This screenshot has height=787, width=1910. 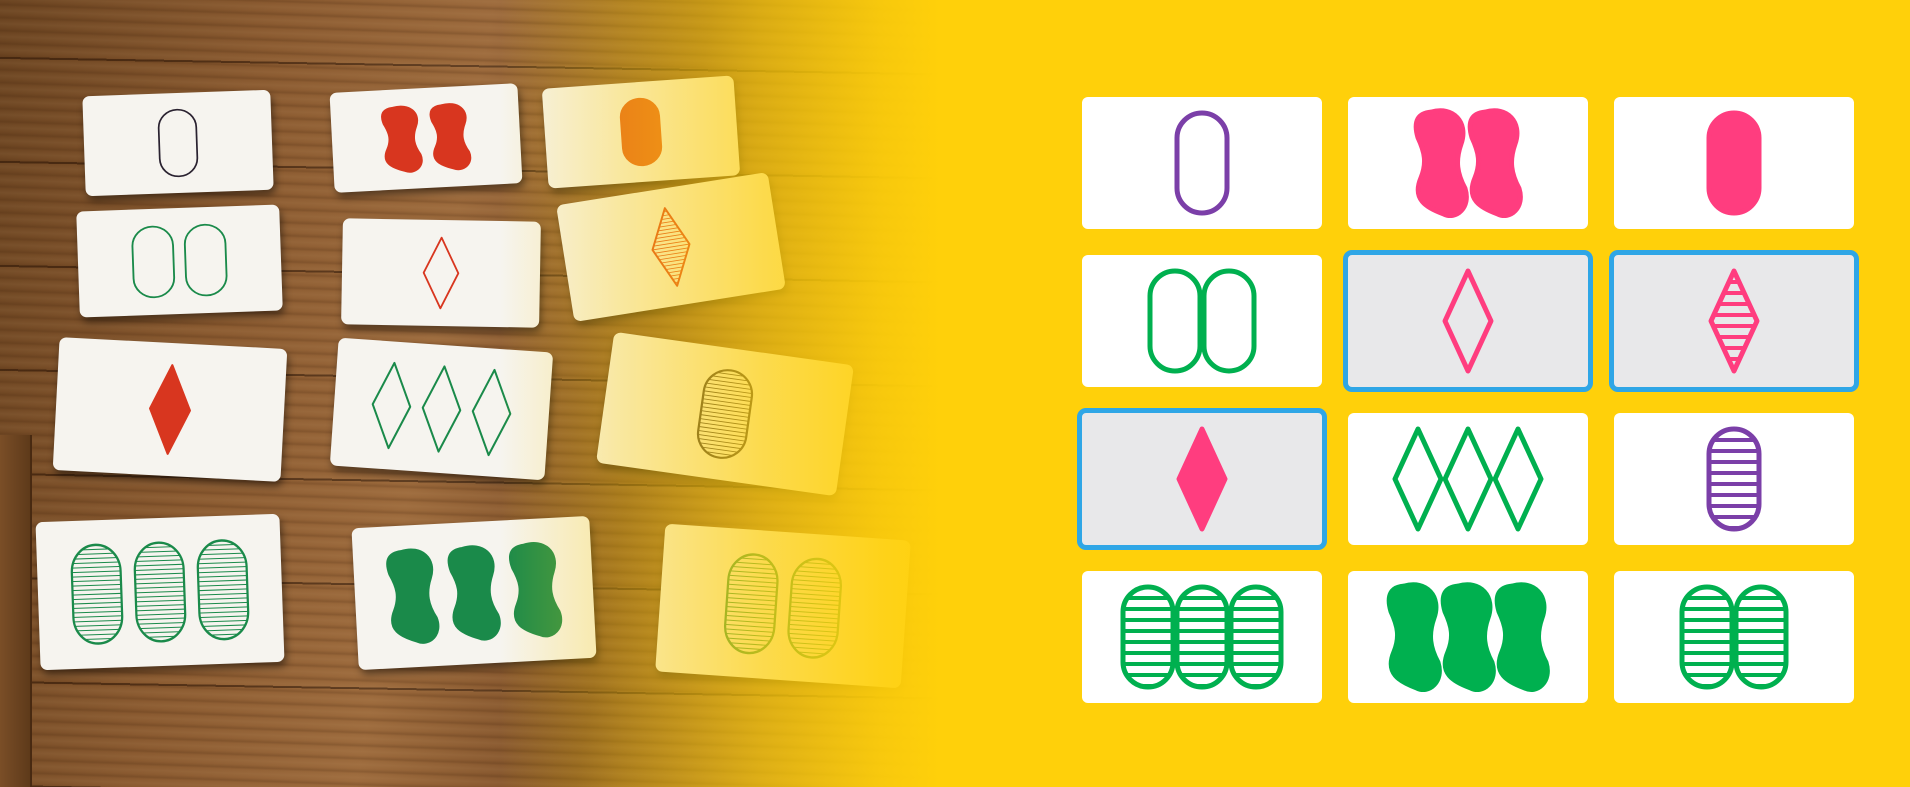 I want to click on floorboard-seam, so click(x=16, y=611).